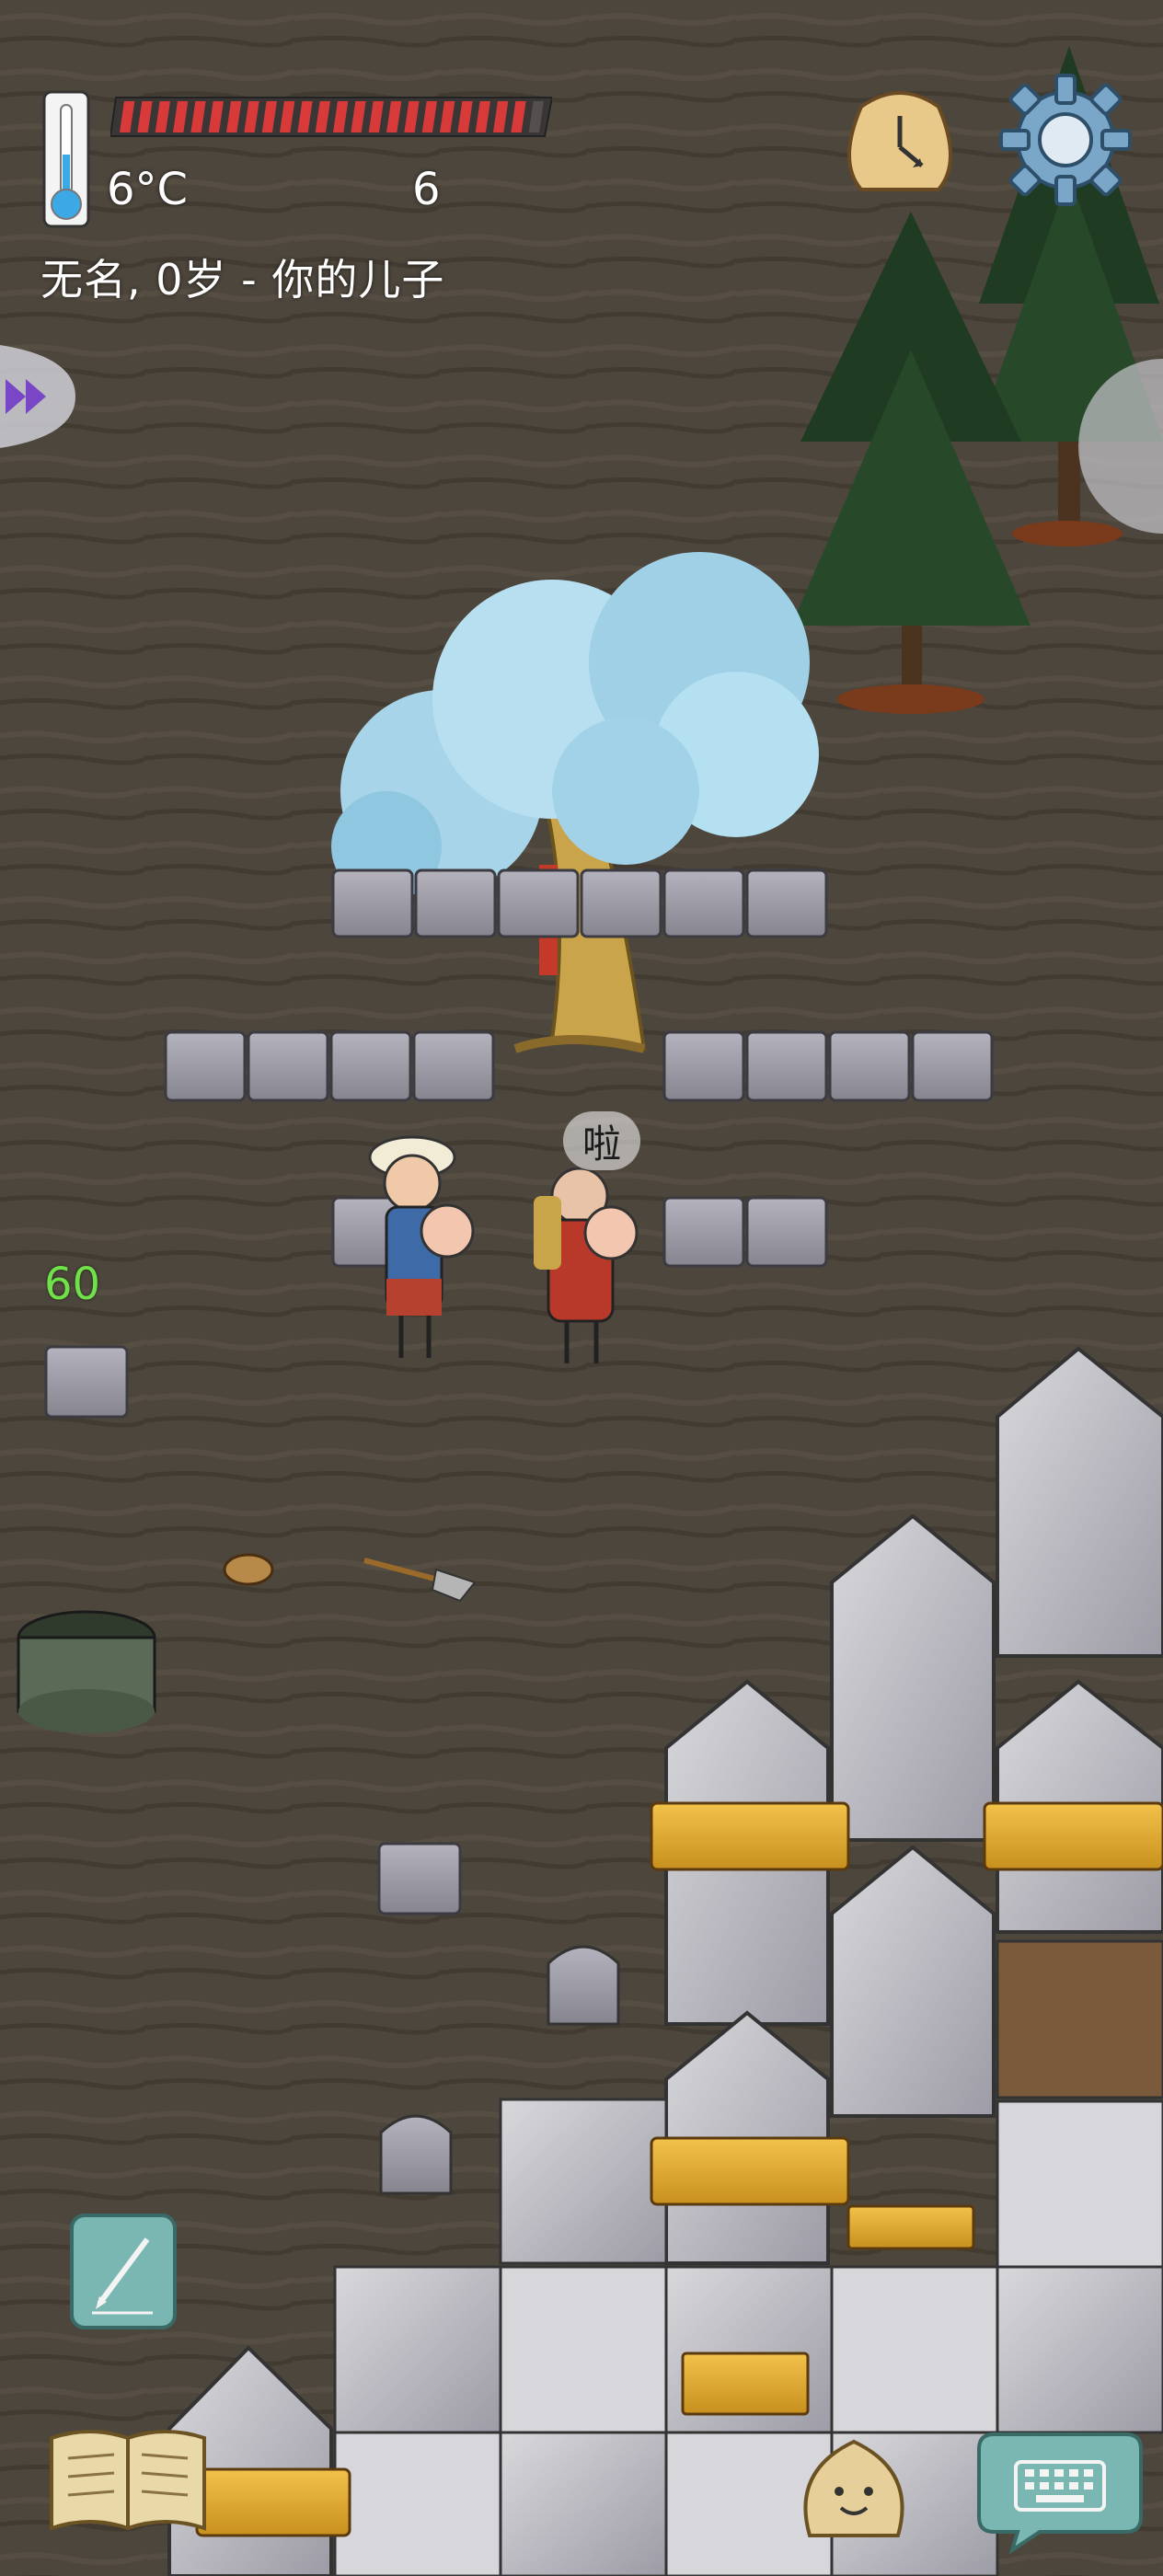 This screenshot has width=1163, height=2576. Describe the element at coordinates (900, 140) in the screenshot. I see `clock-icon` at that location.